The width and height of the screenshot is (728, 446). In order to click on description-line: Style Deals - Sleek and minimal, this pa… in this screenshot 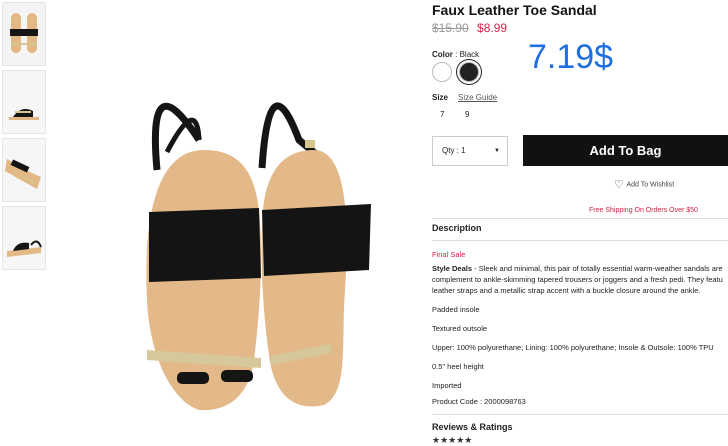, I will do `click(580, 268)`.